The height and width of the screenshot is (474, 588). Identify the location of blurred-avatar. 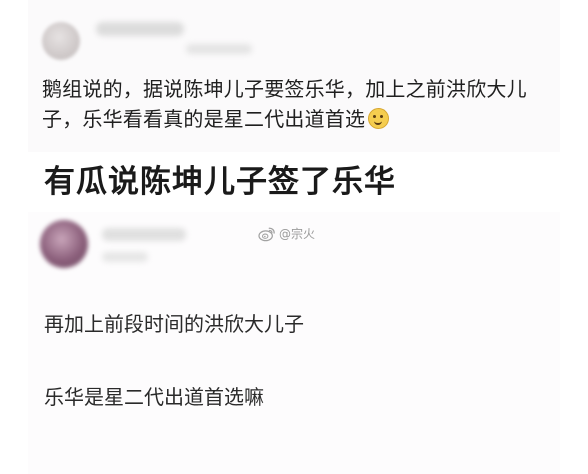
(61, 41).